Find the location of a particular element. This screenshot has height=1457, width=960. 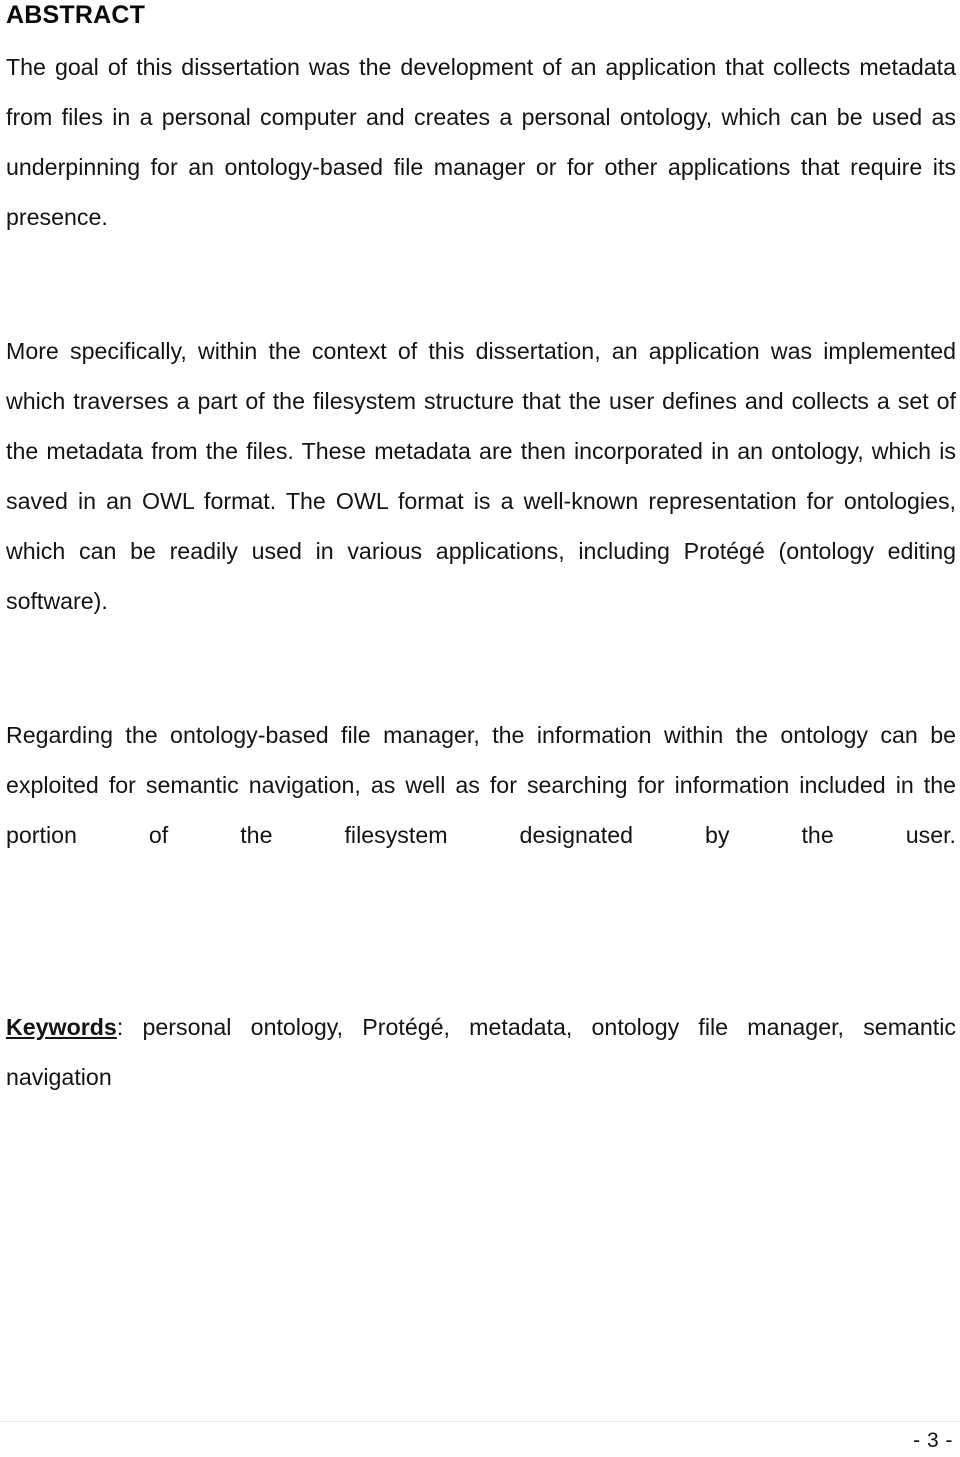

page-title: ABSTRACT is located at coordinates (76, 15).